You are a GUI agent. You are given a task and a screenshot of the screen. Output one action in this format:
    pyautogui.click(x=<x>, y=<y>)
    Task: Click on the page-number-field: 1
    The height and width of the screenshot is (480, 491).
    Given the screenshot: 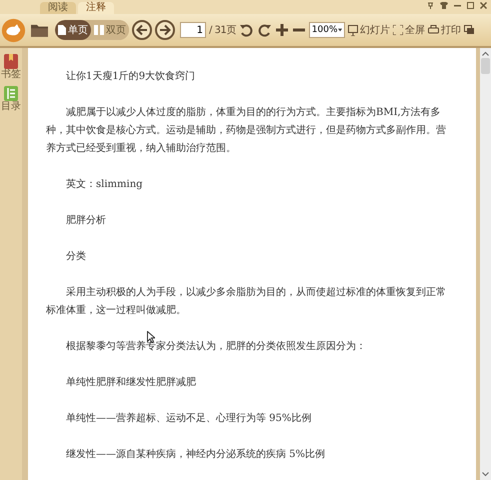 What is the action you would take?
    pyautogui.click(x=193, y=30)
    